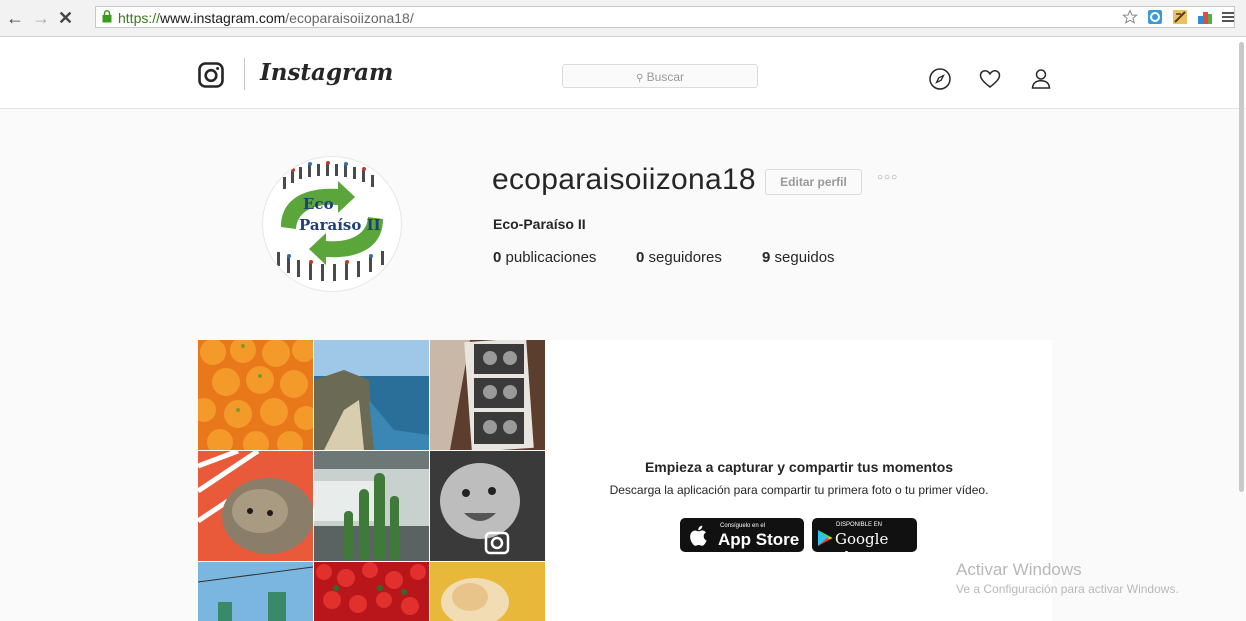 The height and width of the screenshot is (621, 1246). I want to click on app-store-caption: Consíguelo en el, so click(743, 526).